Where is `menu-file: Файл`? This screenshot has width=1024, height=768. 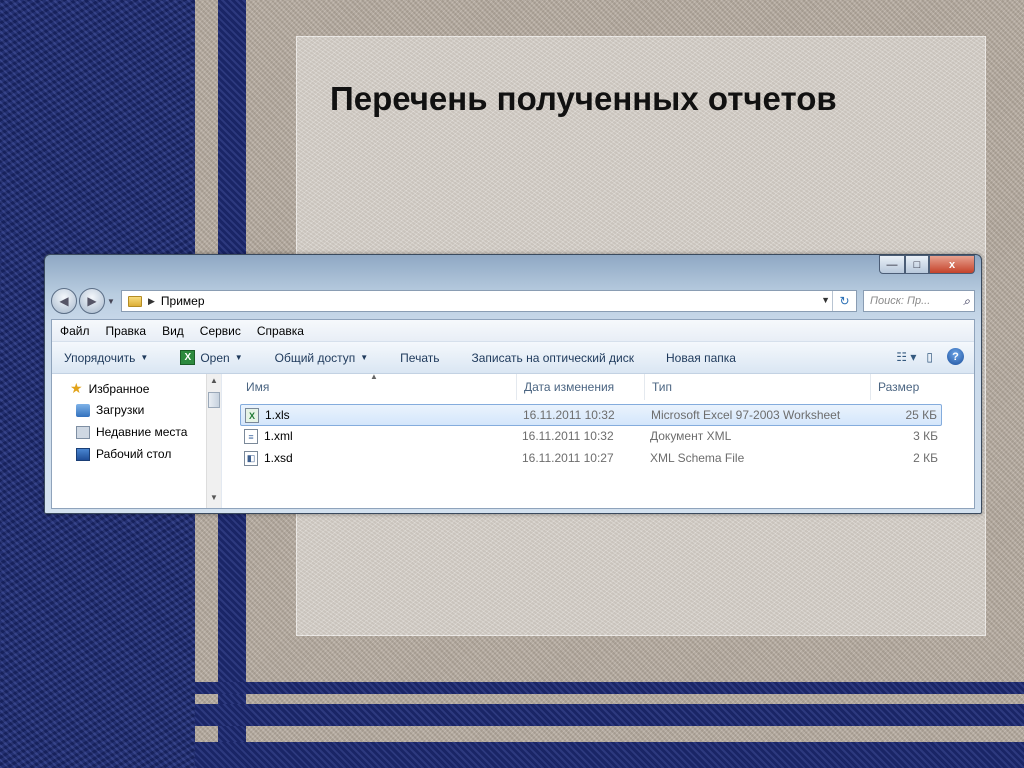
menu-file: Файл is located at coordinates (75, 331).